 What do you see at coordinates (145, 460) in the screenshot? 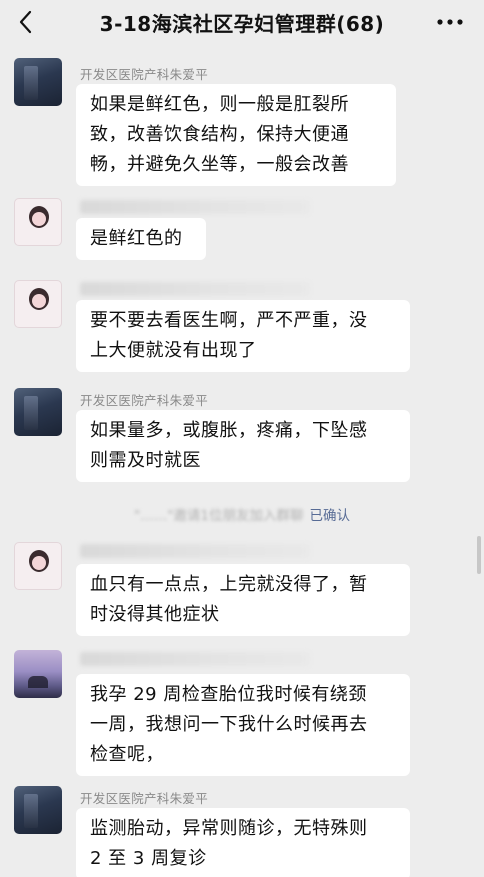
I see `message-line: 则需及时就医` at bounding box center [145, 460].